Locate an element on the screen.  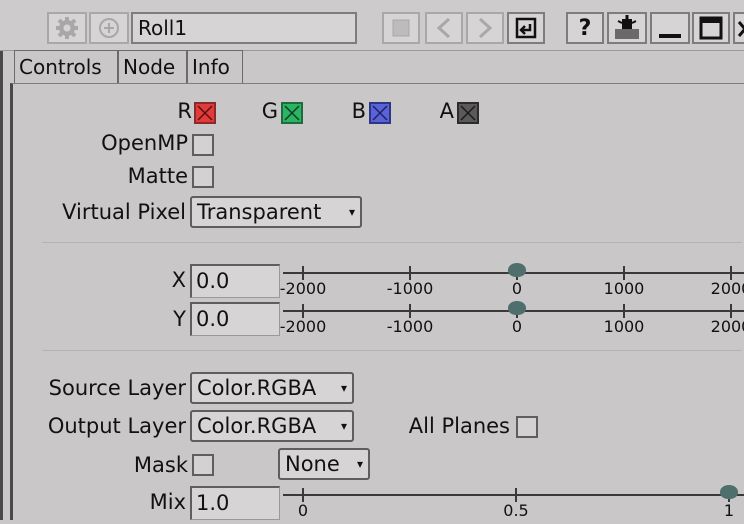
output-layer-value: Color.RGBA is located at coordinates (257, 426).